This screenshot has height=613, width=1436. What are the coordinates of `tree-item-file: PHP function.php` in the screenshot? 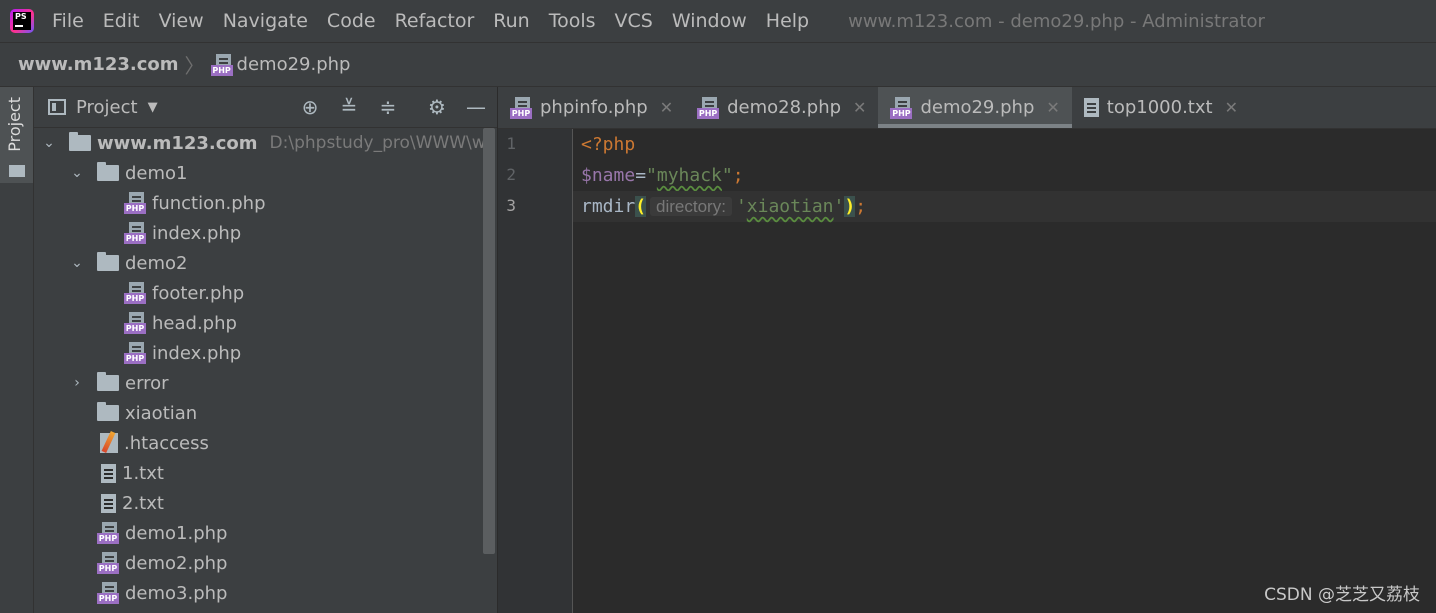 It's located at (195, 203).